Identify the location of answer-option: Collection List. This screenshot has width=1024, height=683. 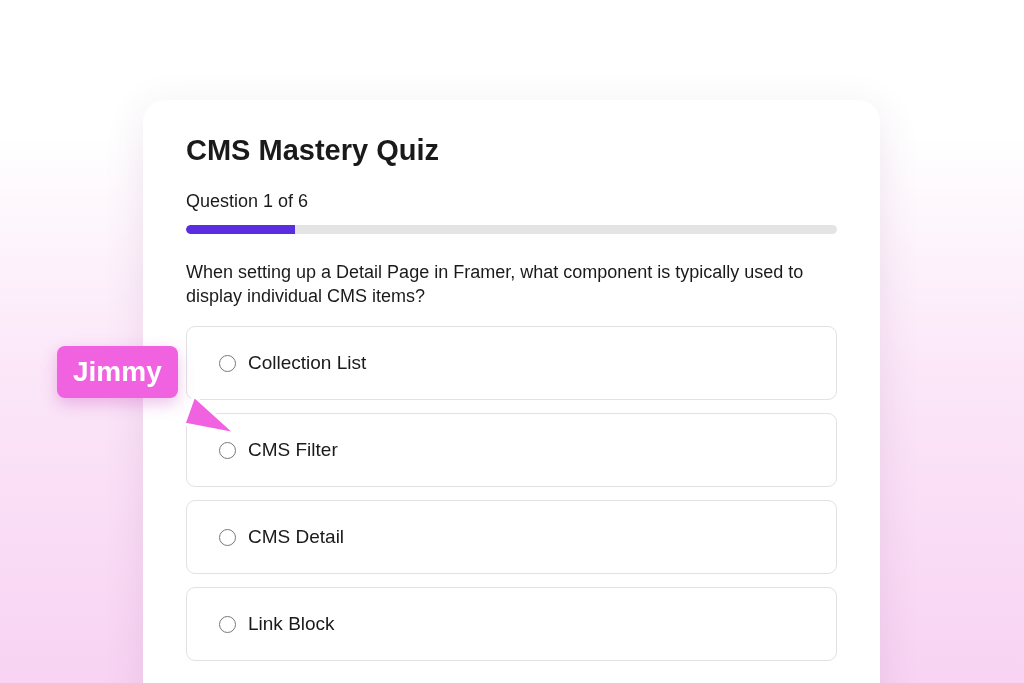
(511, 363).